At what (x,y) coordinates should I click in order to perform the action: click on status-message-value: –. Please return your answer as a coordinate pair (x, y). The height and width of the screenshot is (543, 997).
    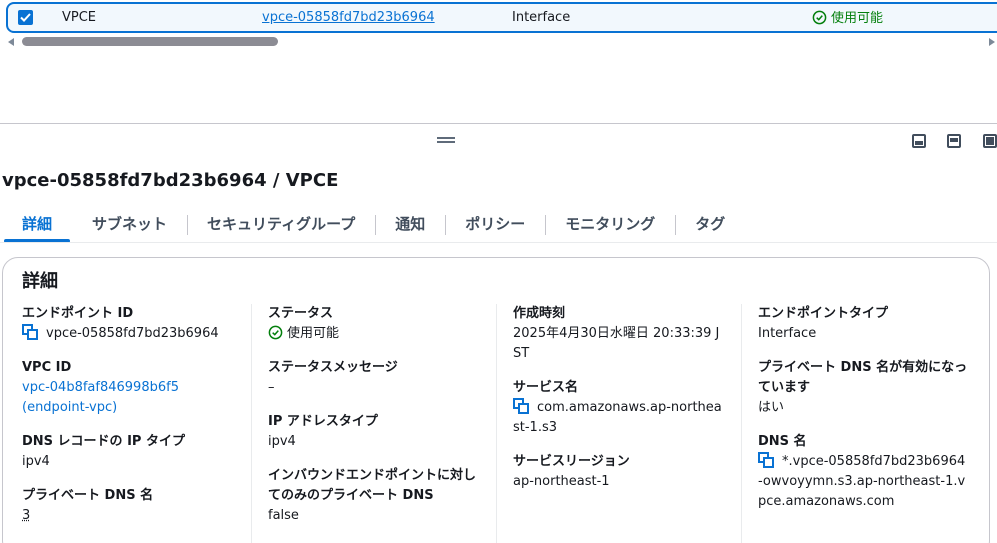
    Looking at the image, I should click on (271, 387).